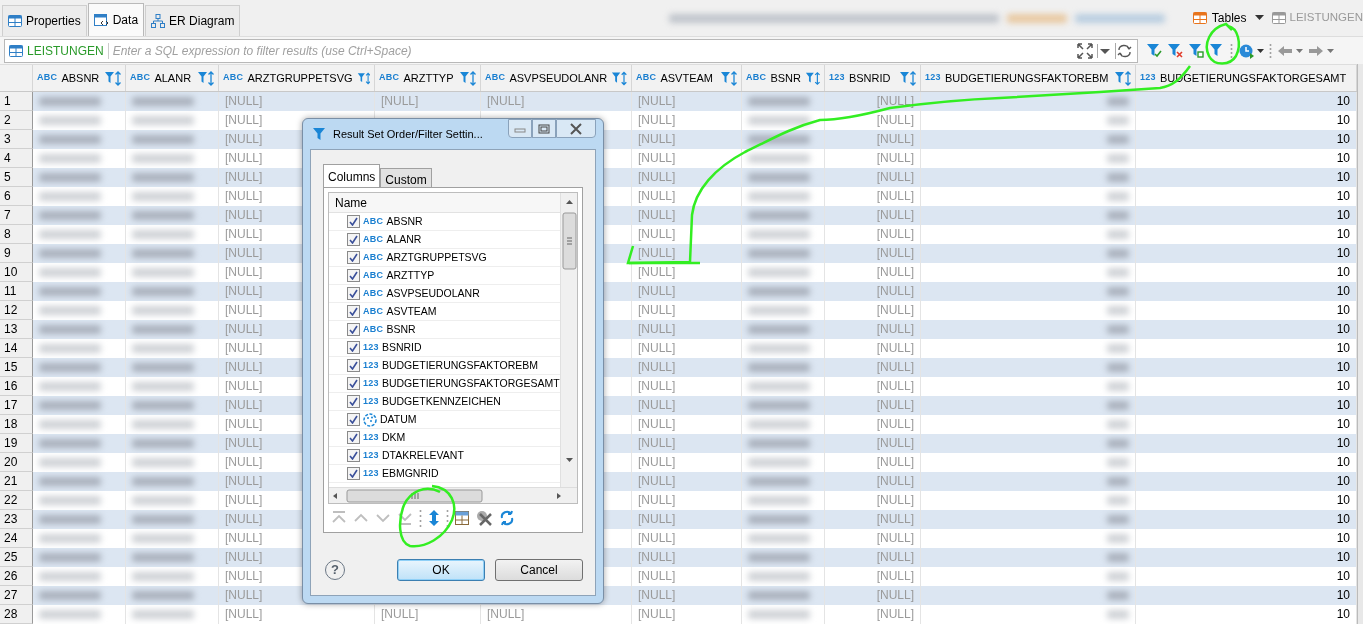 The height and width of the screenshot is (624, 1363). Describe the element at coordinates (1217, 50) in the screenshot. I see `filter-settings-icon` at that location.